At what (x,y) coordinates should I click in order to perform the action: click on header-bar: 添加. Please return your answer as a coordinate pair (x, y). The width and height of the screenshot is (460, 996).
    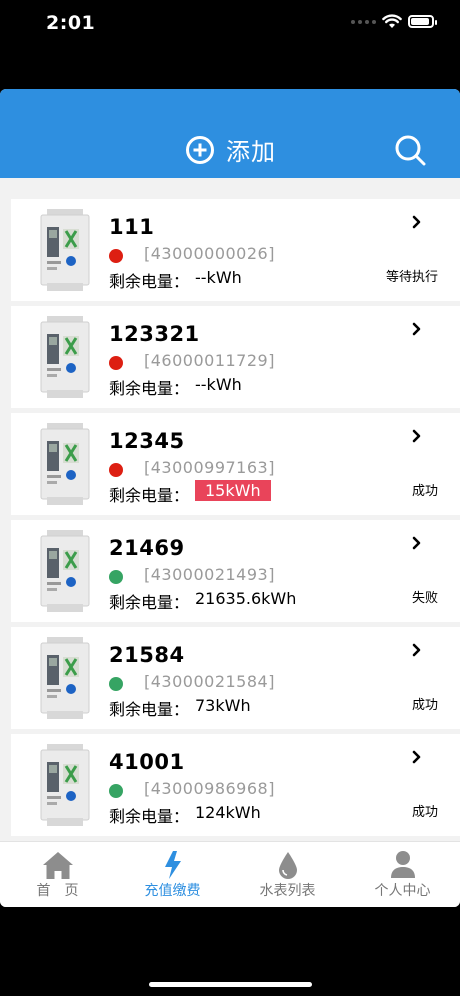
    Looking at the image, I should click on (230, 133).